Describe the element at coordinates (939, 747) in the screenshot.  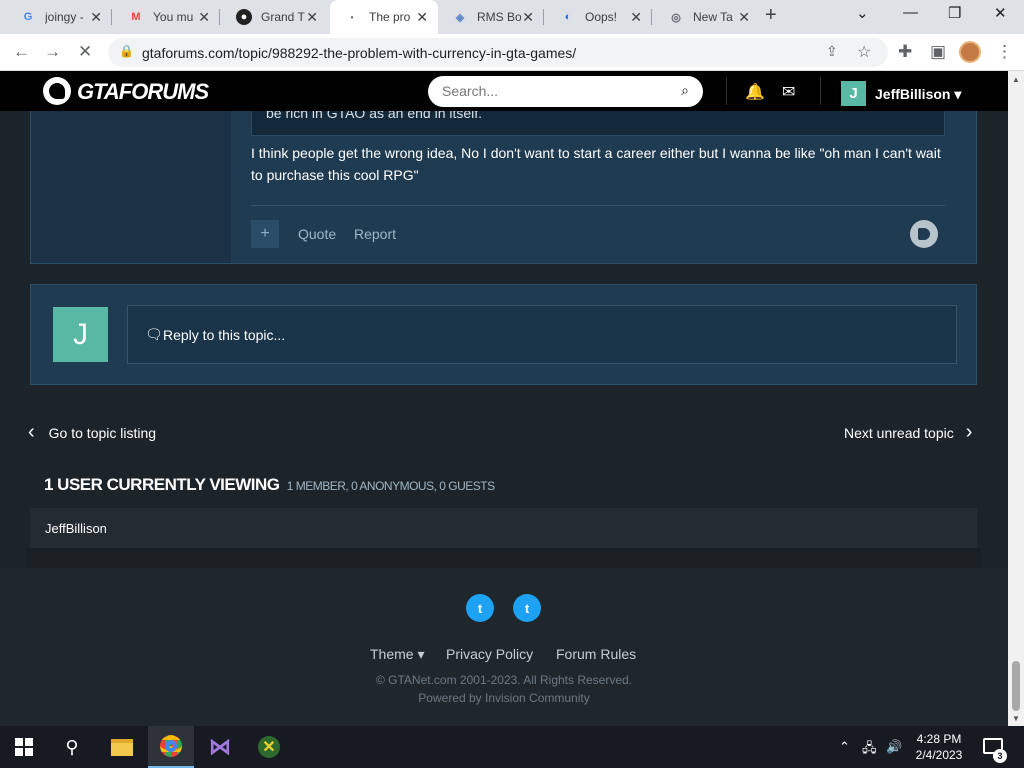
I see `clock: 4:28 PM 2/4/2023` at that location.